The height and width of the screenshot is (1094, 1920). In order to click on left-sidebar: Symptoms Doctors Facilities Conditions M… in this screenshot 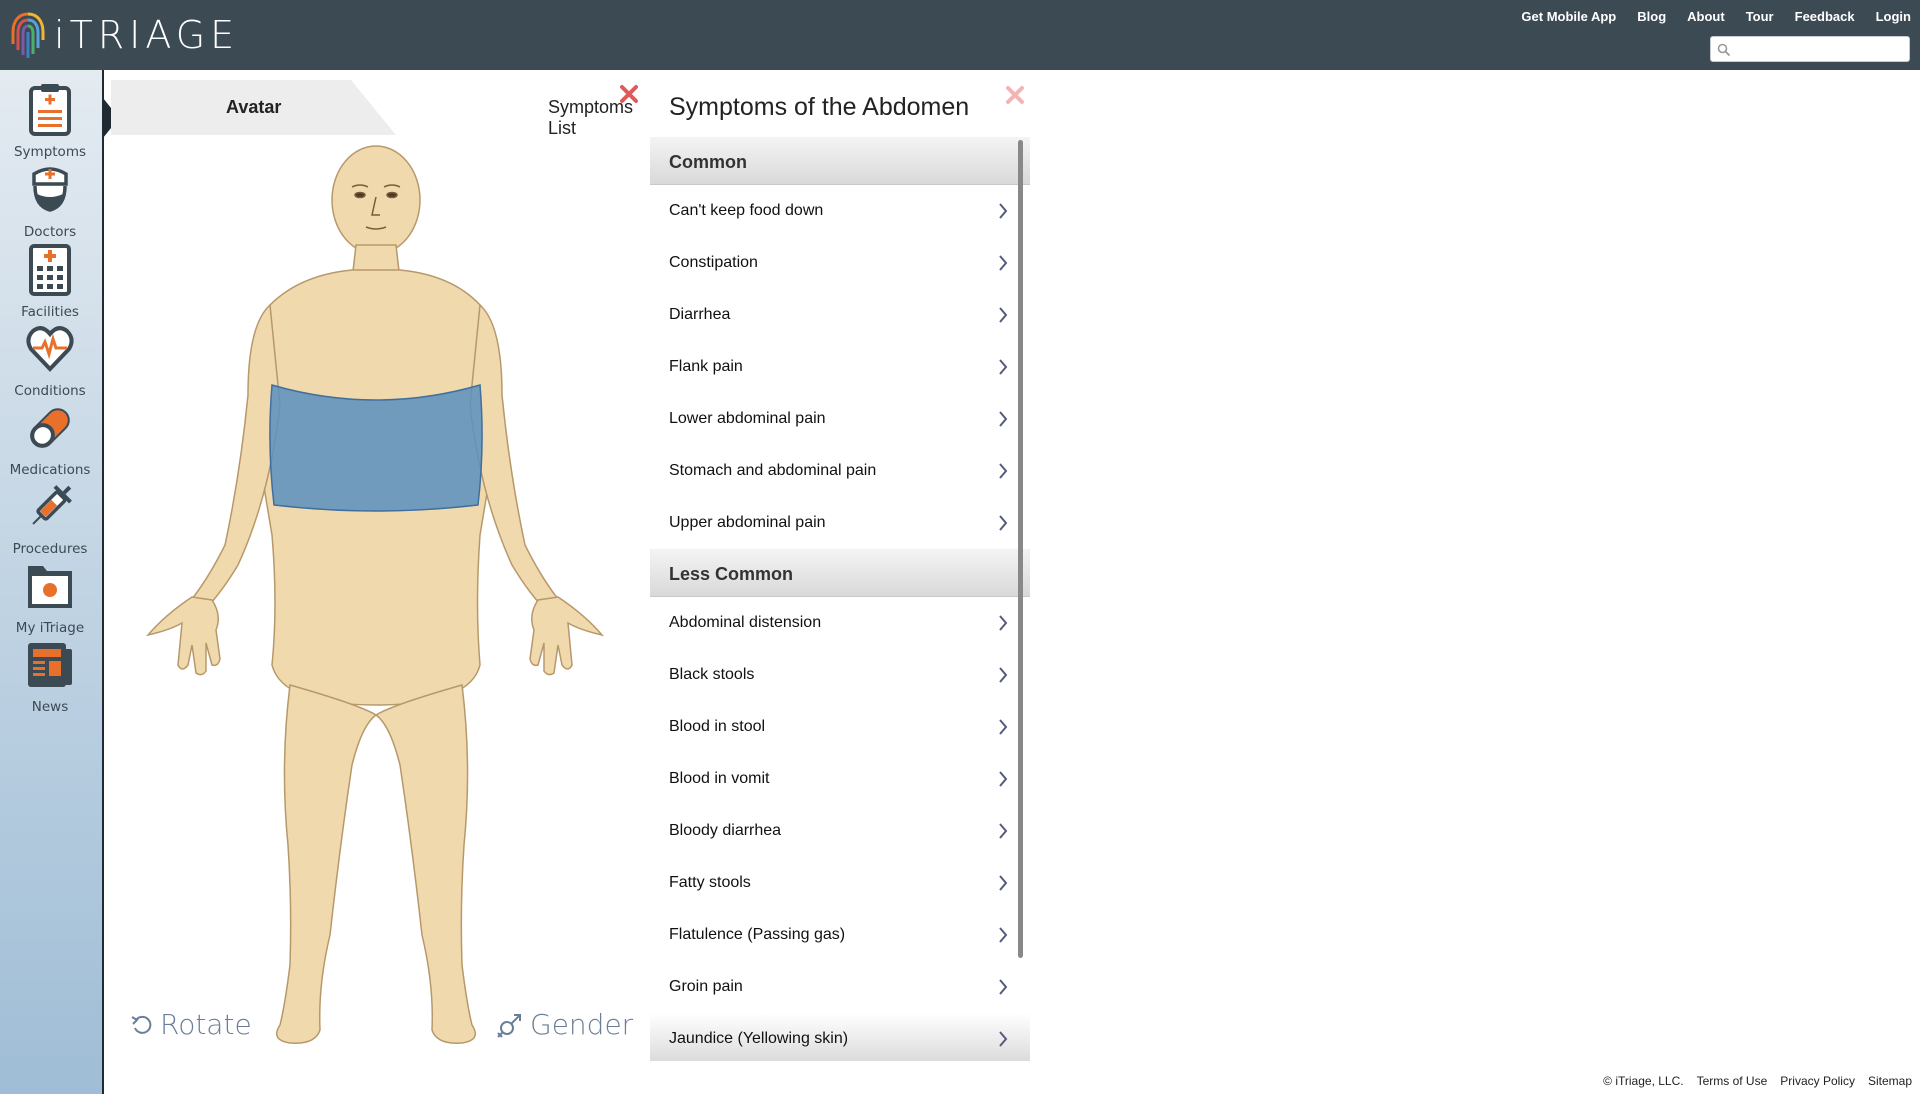, I will do `click(52, 582)`.